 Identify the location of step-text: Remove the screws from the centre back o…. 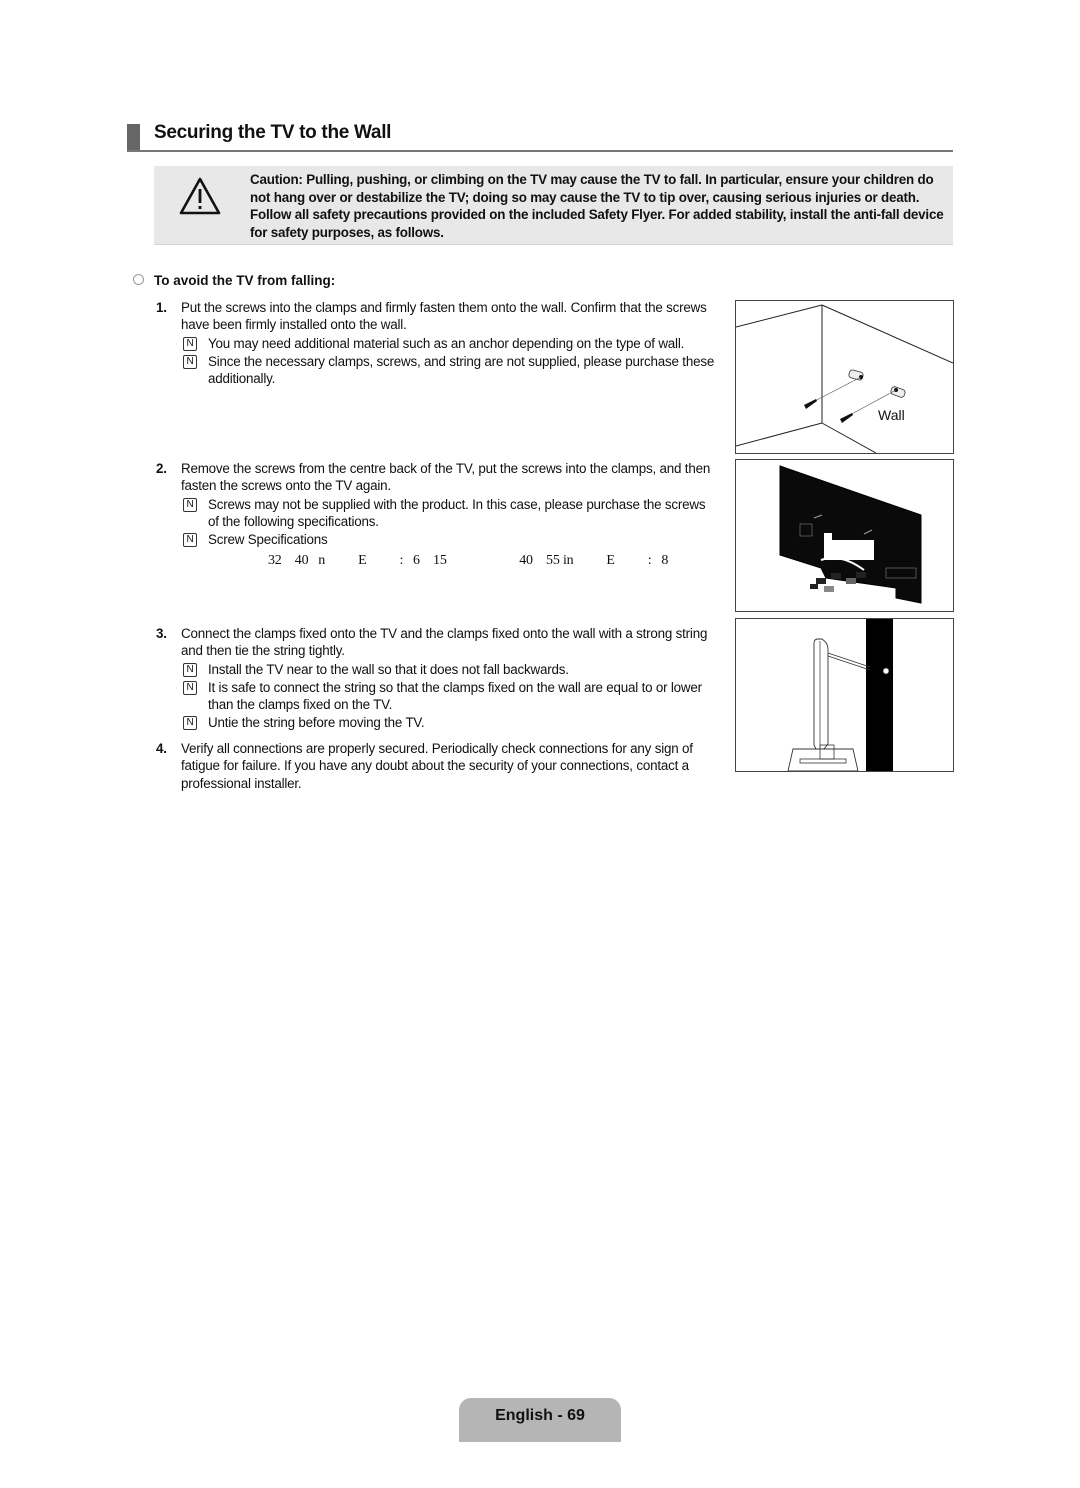
(446, 477).